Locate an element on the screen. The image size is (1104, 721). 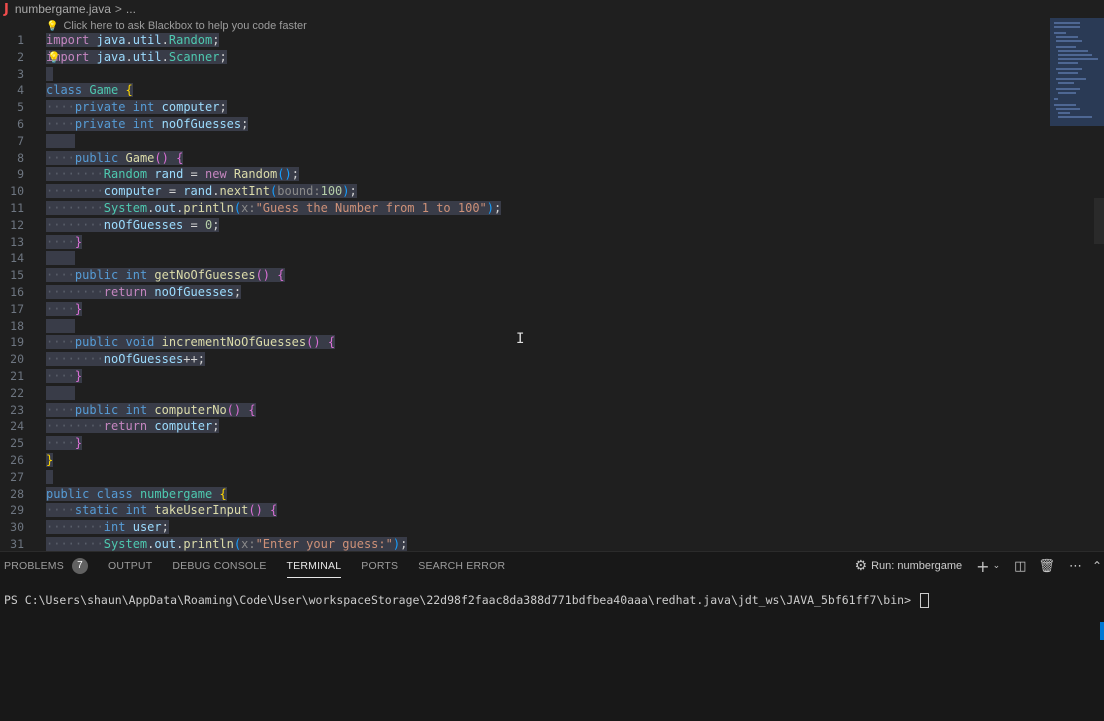
line-number: 1 is located at coordinates (12, 40).